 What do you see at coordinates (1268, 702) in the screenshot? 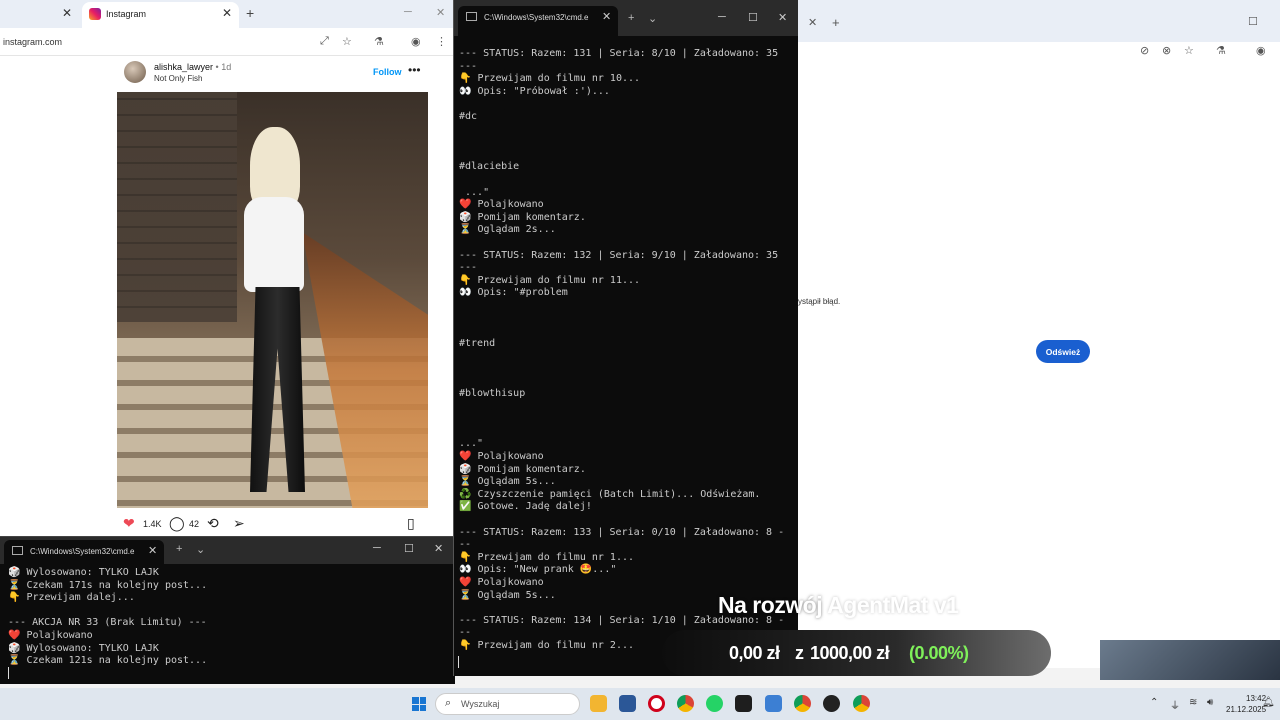
I see `notifications-icon: 🔔︎` at bounding box center [1268, 702].